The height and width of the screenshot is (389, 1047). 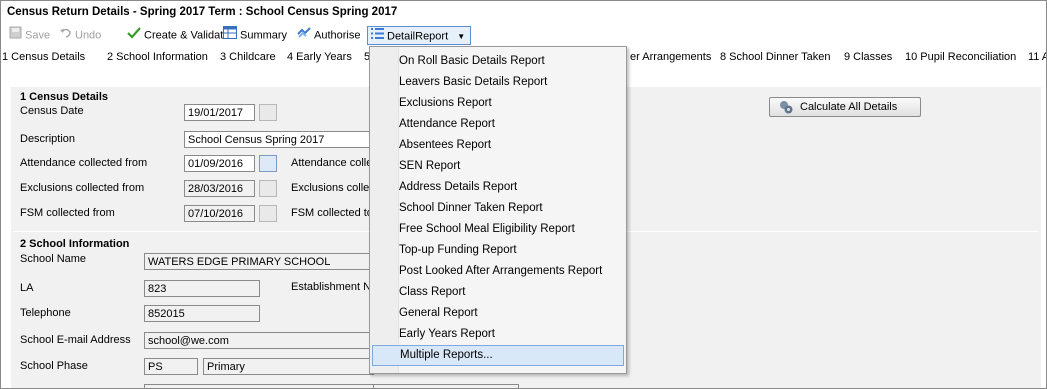 I want to click on detail-report-label: DetailReport, so click(x=418, y=36).